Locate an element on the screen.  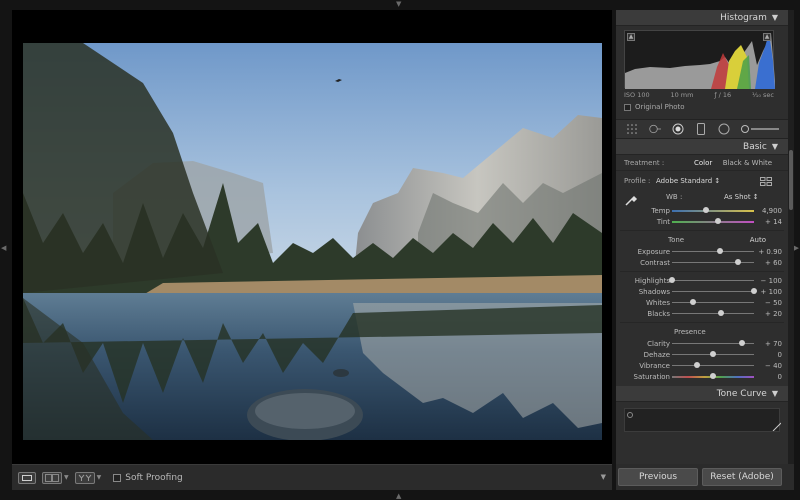
previous-button: Previous is located at coordinates (658, 477).